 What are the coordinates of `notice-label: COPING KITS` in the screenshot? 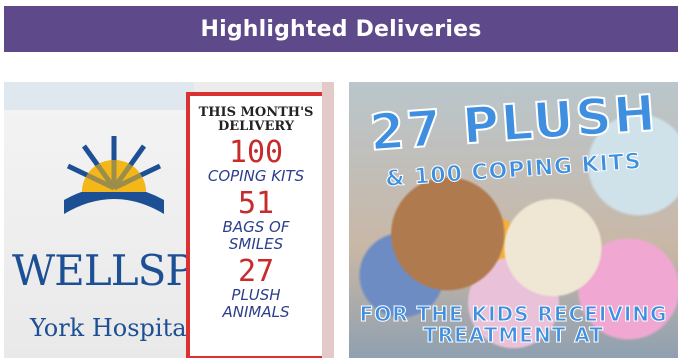 It's located at (256, 176).